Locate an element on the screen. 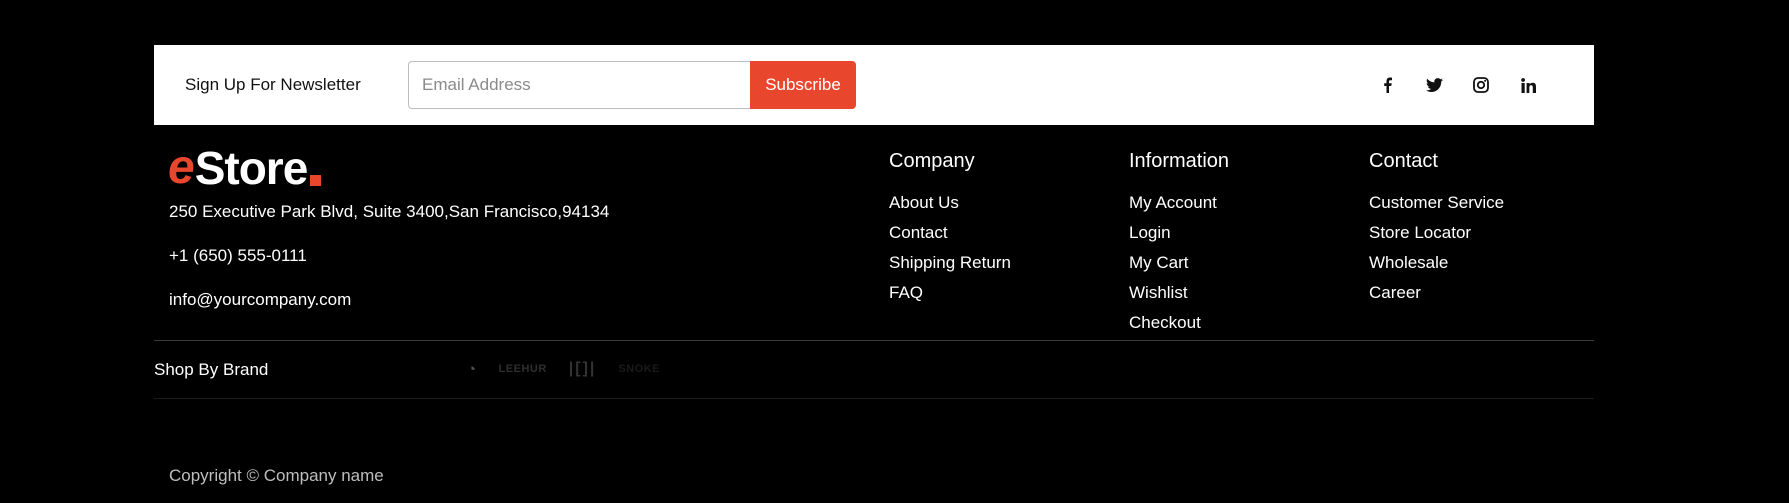 Image resolution: width=1789 pixels, height=503 pixels. footer-link-career: Career is located at coordinates (1436, 293).